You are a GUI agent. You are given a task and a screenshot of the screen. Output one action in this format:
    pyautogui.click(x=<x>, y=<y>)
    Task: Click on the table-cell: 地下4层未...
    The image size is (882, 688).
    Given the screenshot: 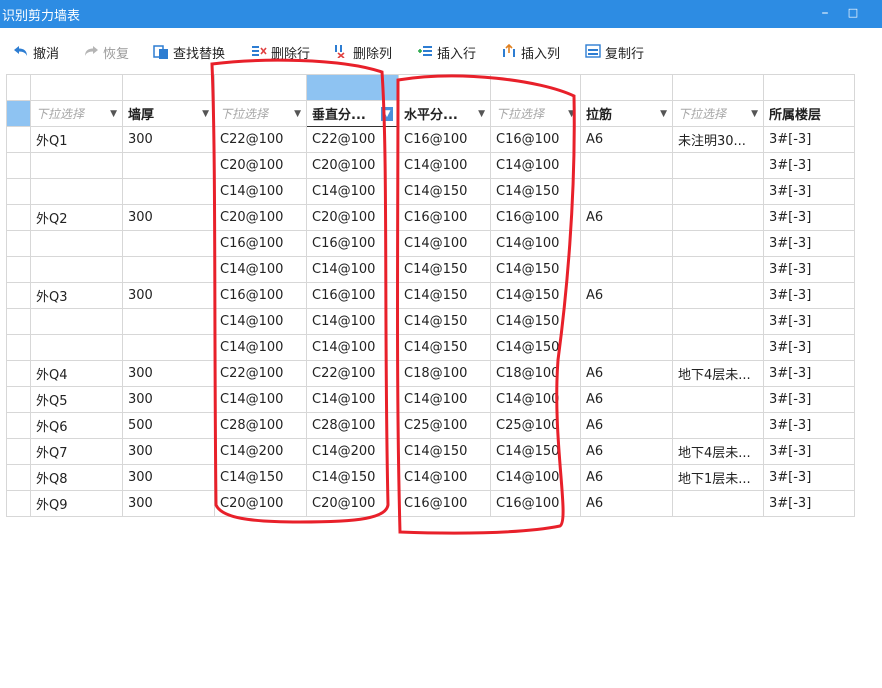 What is the action you would take?
    pyautogui.click(x=718, y=451)
    